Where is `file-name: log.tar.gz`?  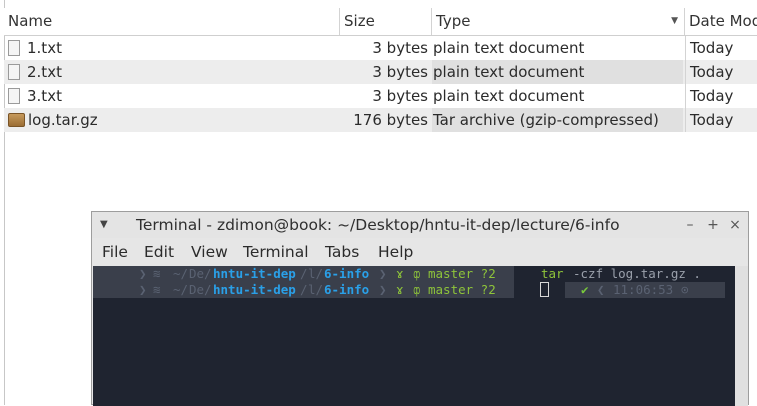 file-name: log.tar.gz is located at coordinates (63, 120).